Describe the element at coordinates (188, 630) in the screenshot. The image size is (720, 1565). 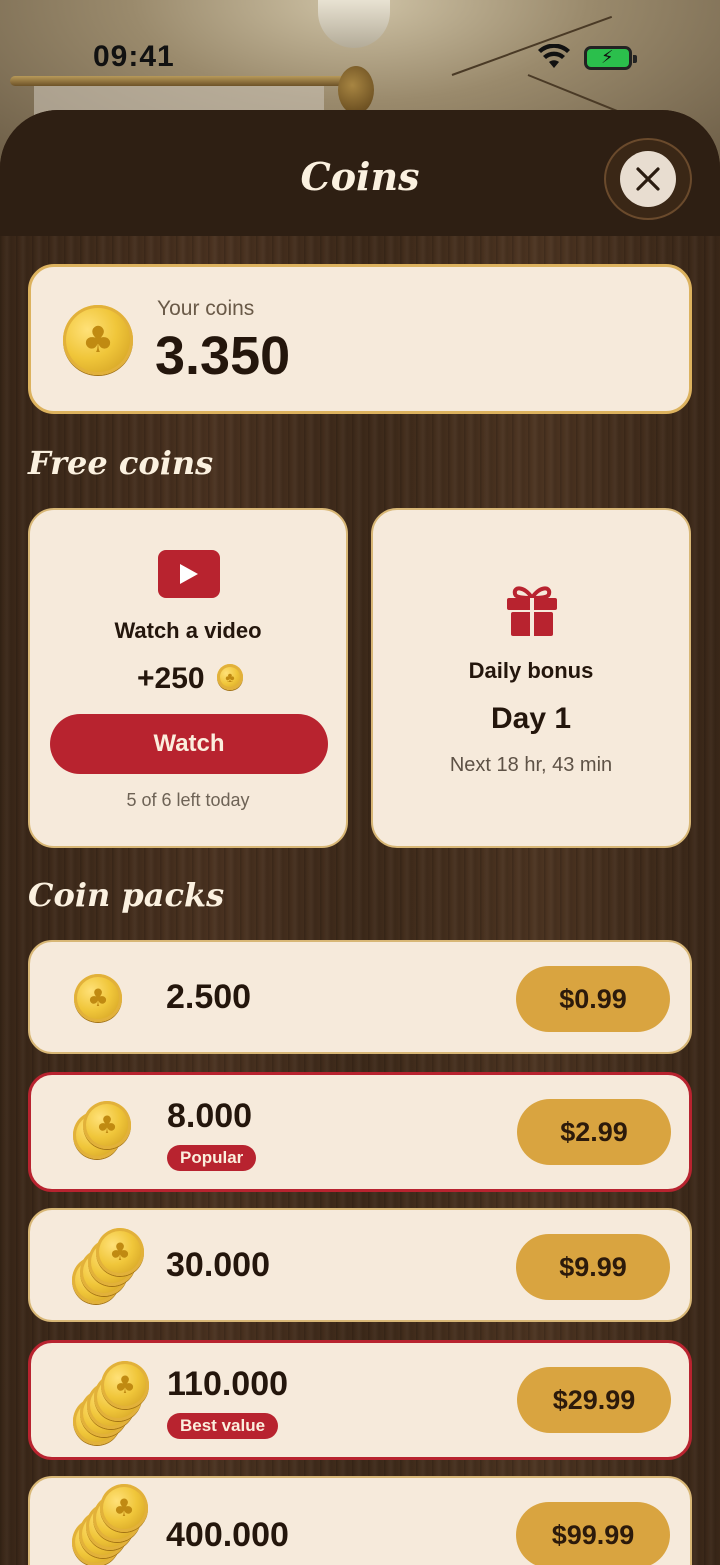
I see `watch-video-label: Watch a video` at that location.